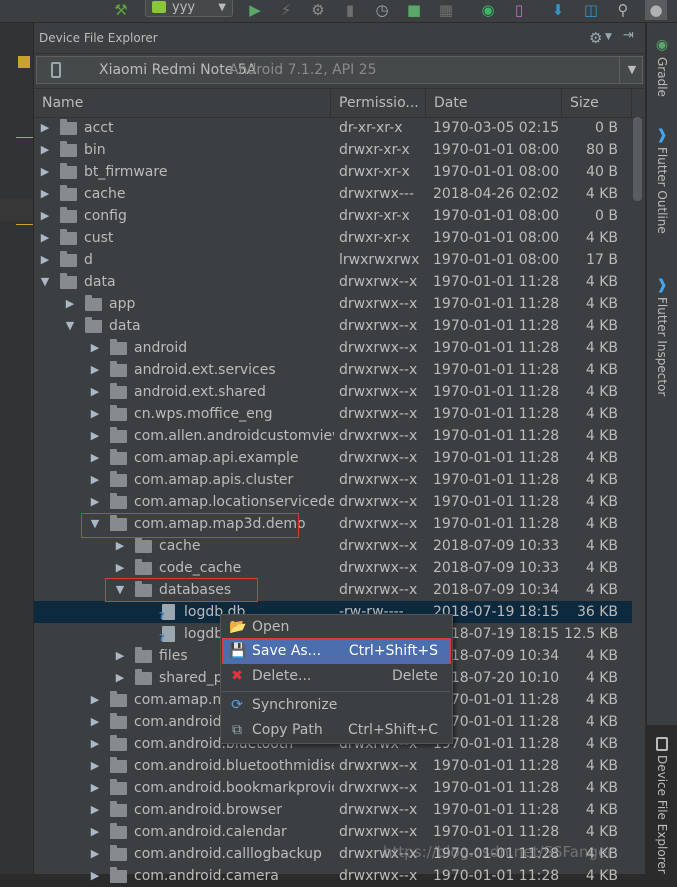 This screenshot has width=677, height=887. I want to click on download-icon: ⬇, so click(558, 10).